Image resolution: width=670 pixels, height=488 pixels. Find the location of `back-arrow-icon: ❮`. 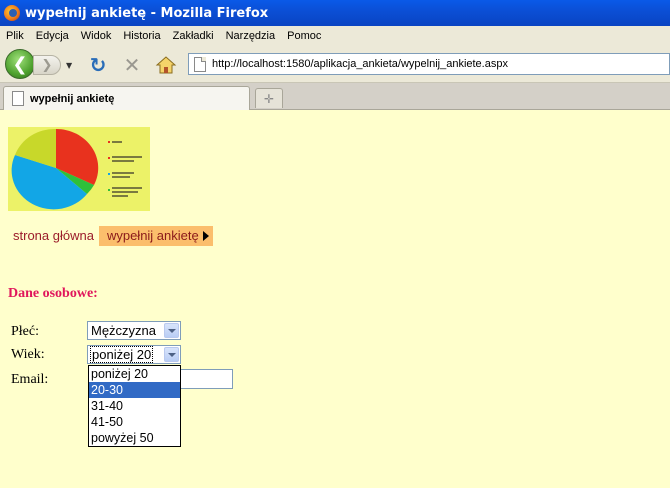

back-arrow-icon: ❮ is located at coordinates (20, 64).